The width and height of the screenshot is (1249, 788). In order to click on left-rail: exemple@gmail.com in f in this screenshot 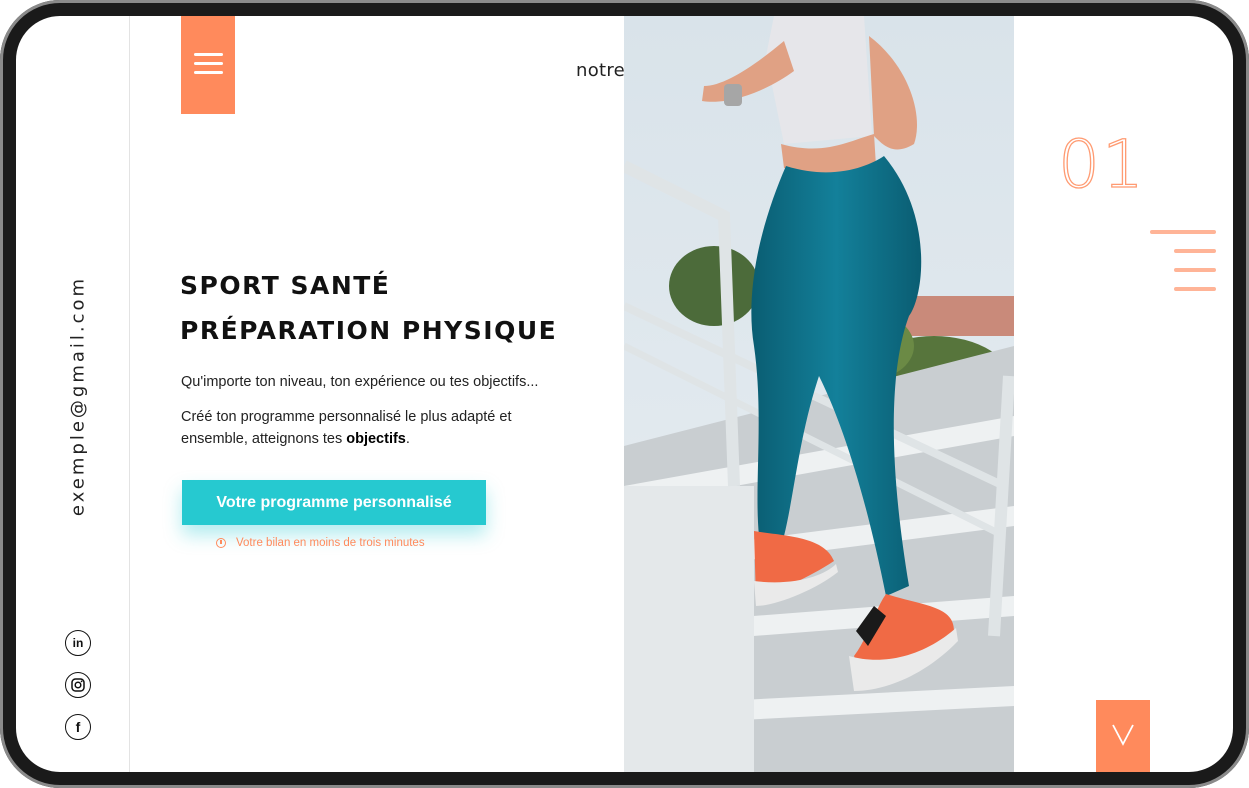, I will do `click(73, 394)`.